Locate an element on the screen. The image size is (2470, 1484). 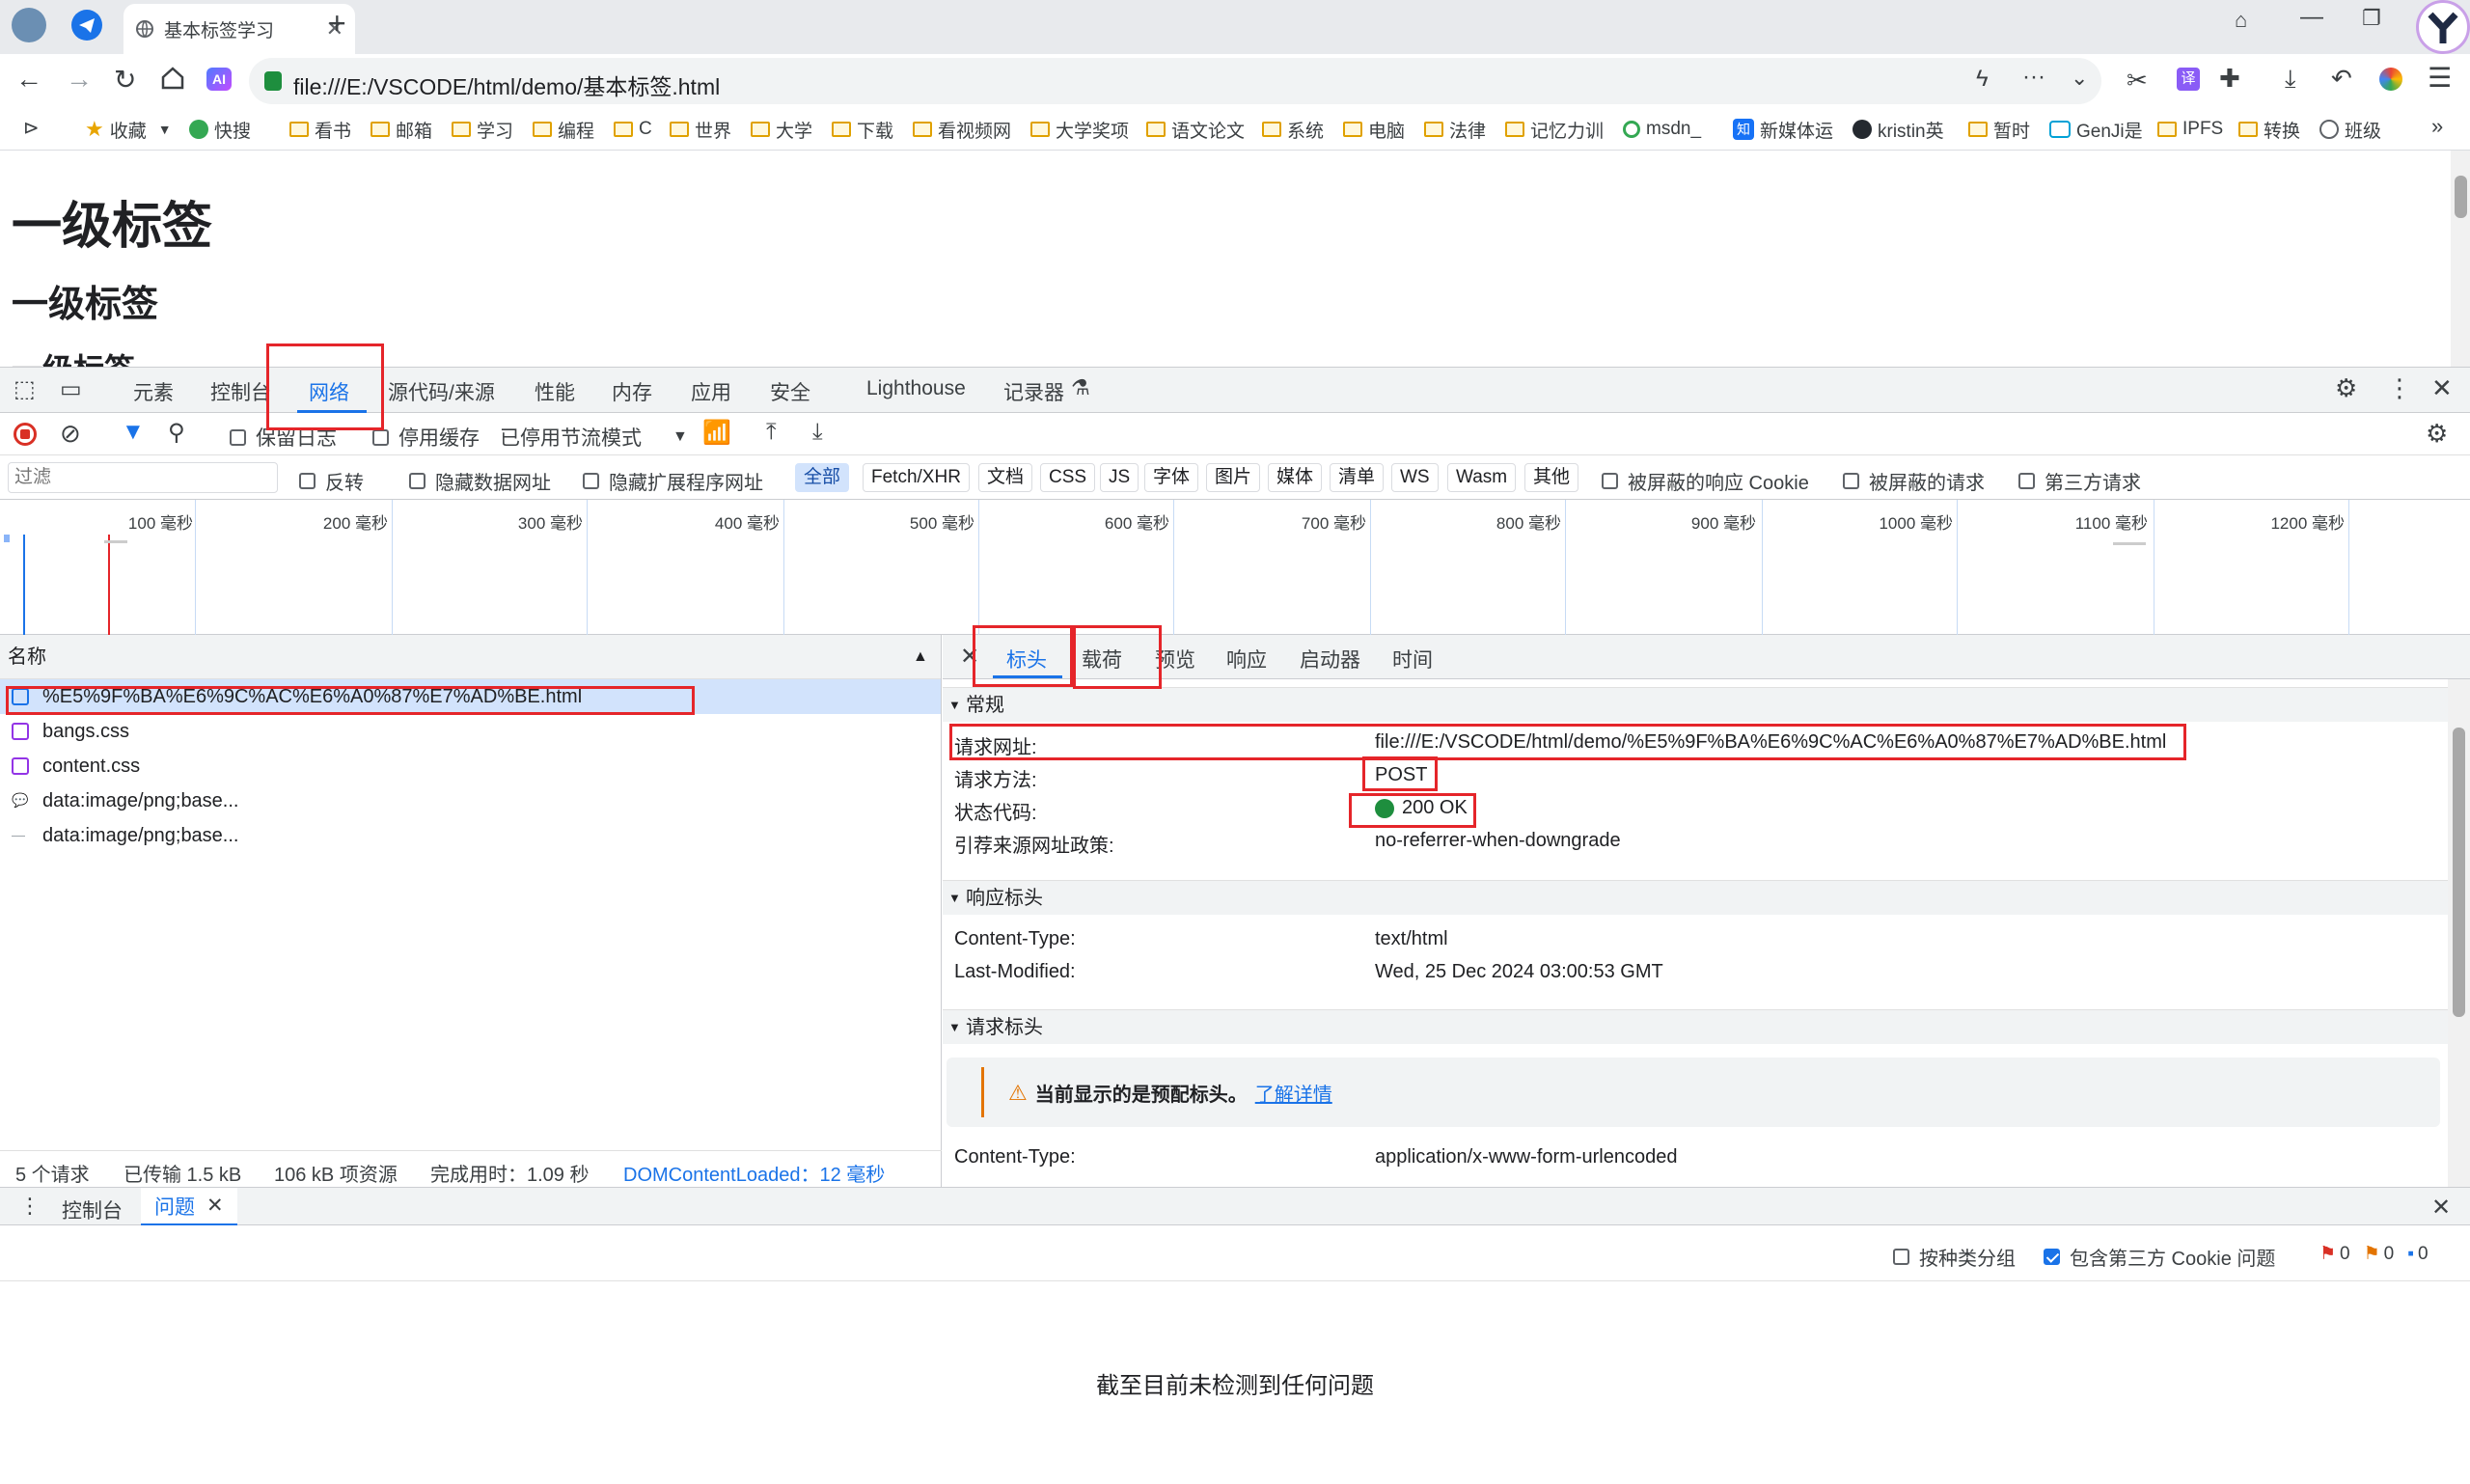
lightning-icon: ϟ is located at coordinates (1983, 79).